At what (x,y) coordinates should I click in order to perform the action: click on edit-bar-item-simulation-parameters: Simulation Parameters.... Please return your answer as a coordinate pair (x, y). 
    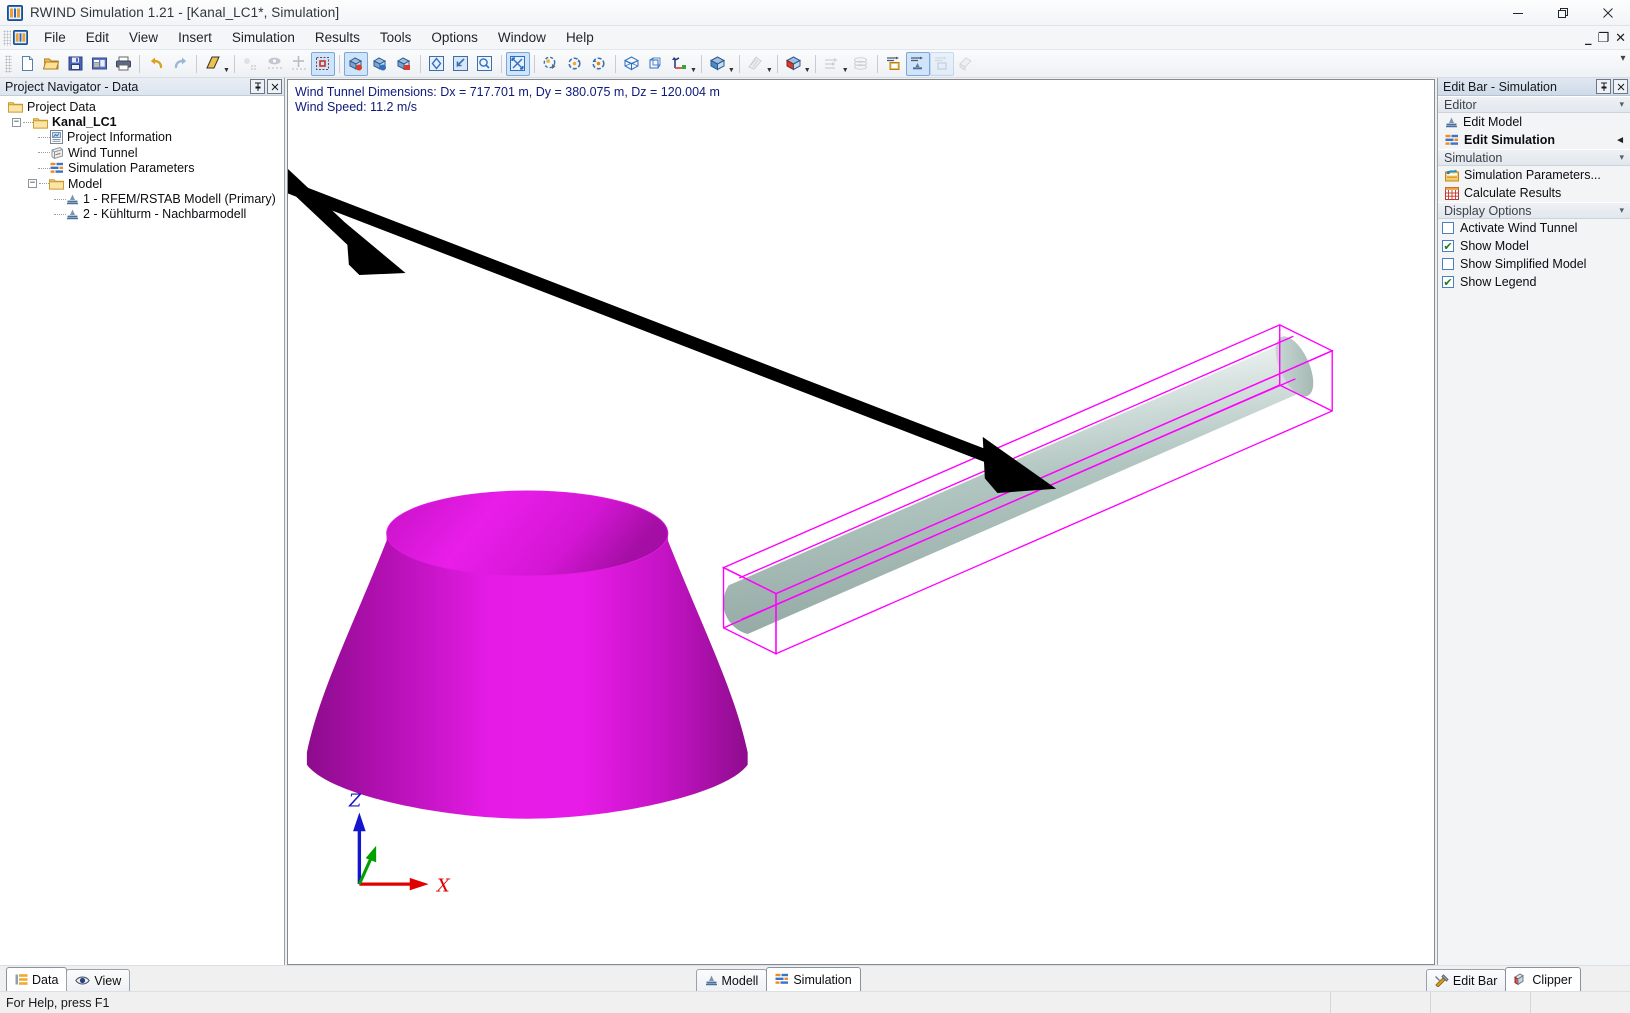
    Looking at the image, I should click on (1534, 175).